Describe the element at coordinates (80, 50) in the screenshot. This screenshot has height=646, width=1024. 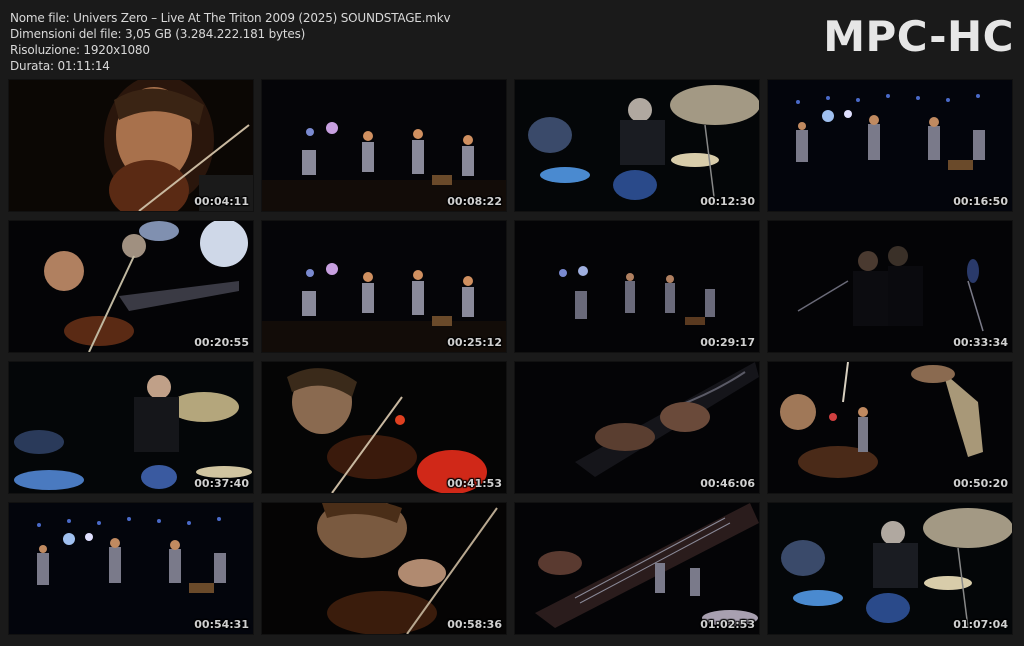
I see `file-resolution: Risoluzione: 1920x1080` at that location.